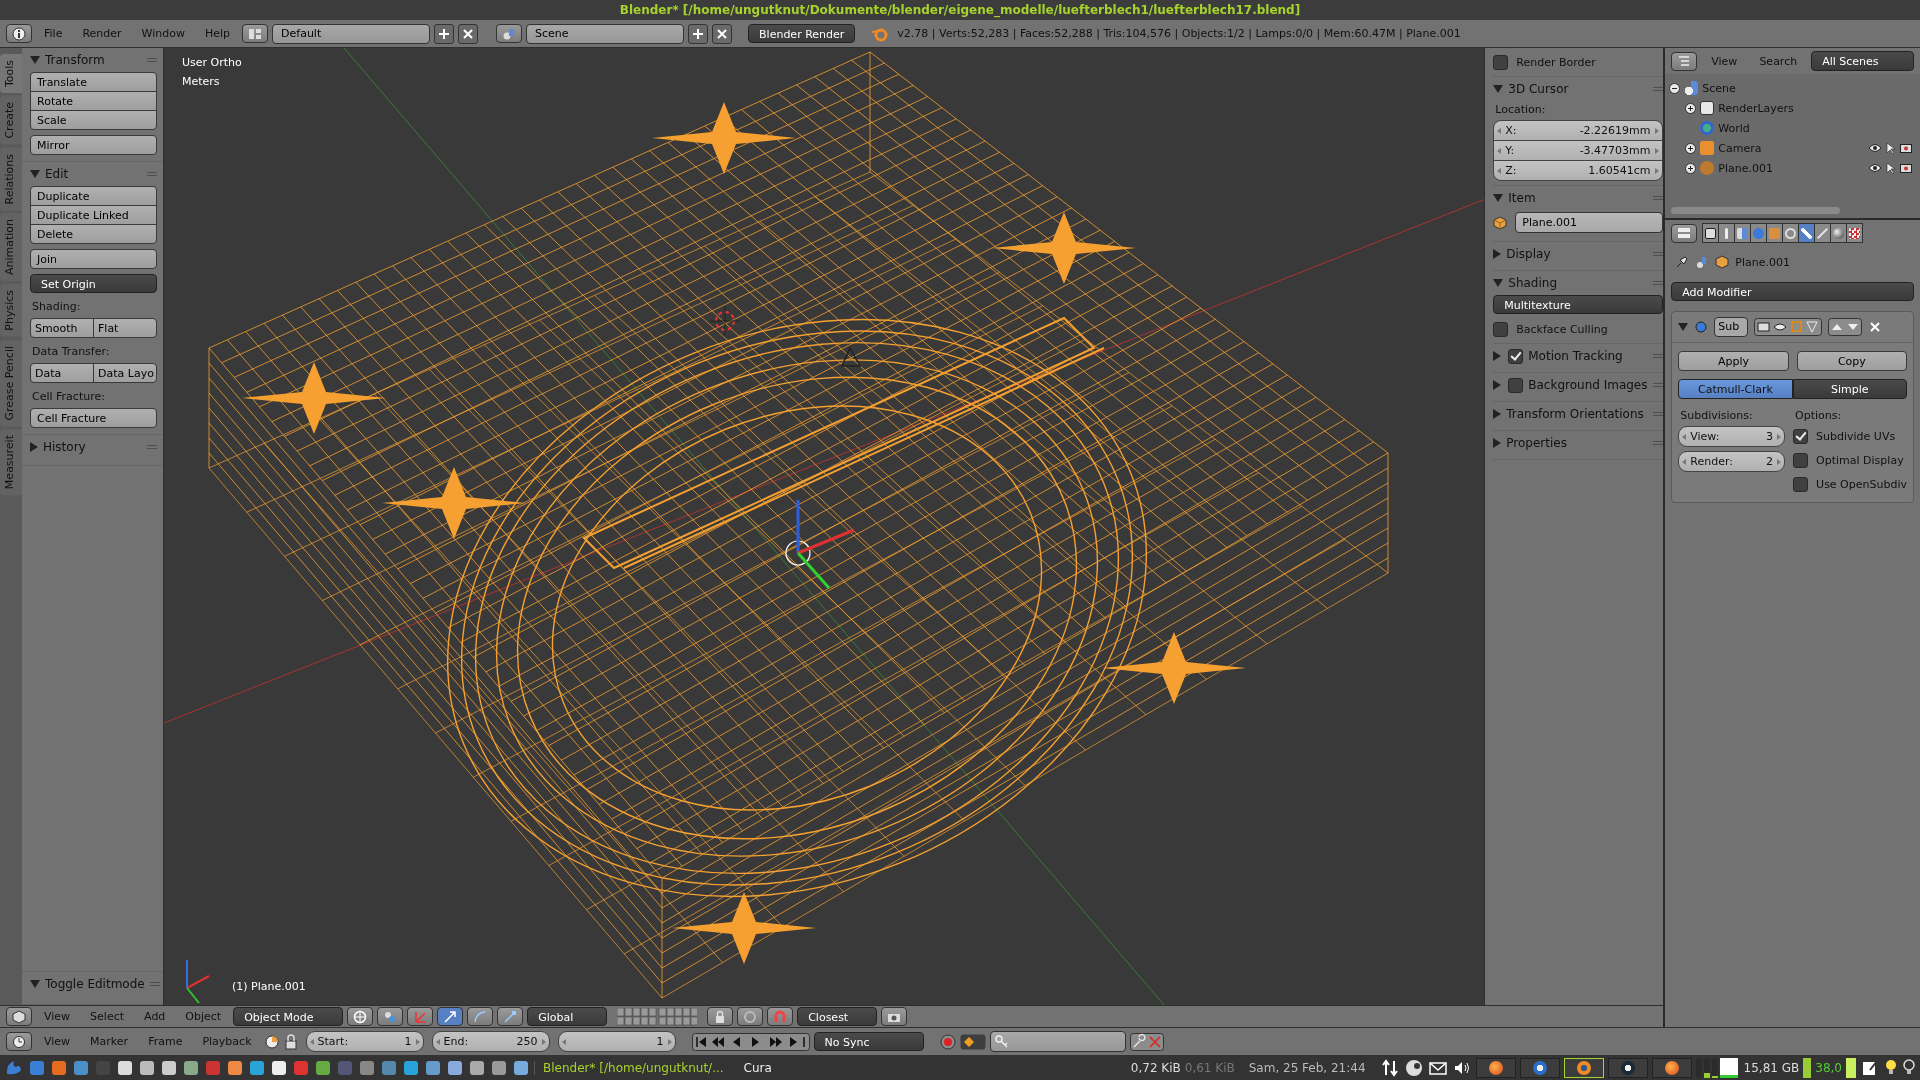  I want to click on properties-tab, so click(1855, 233).